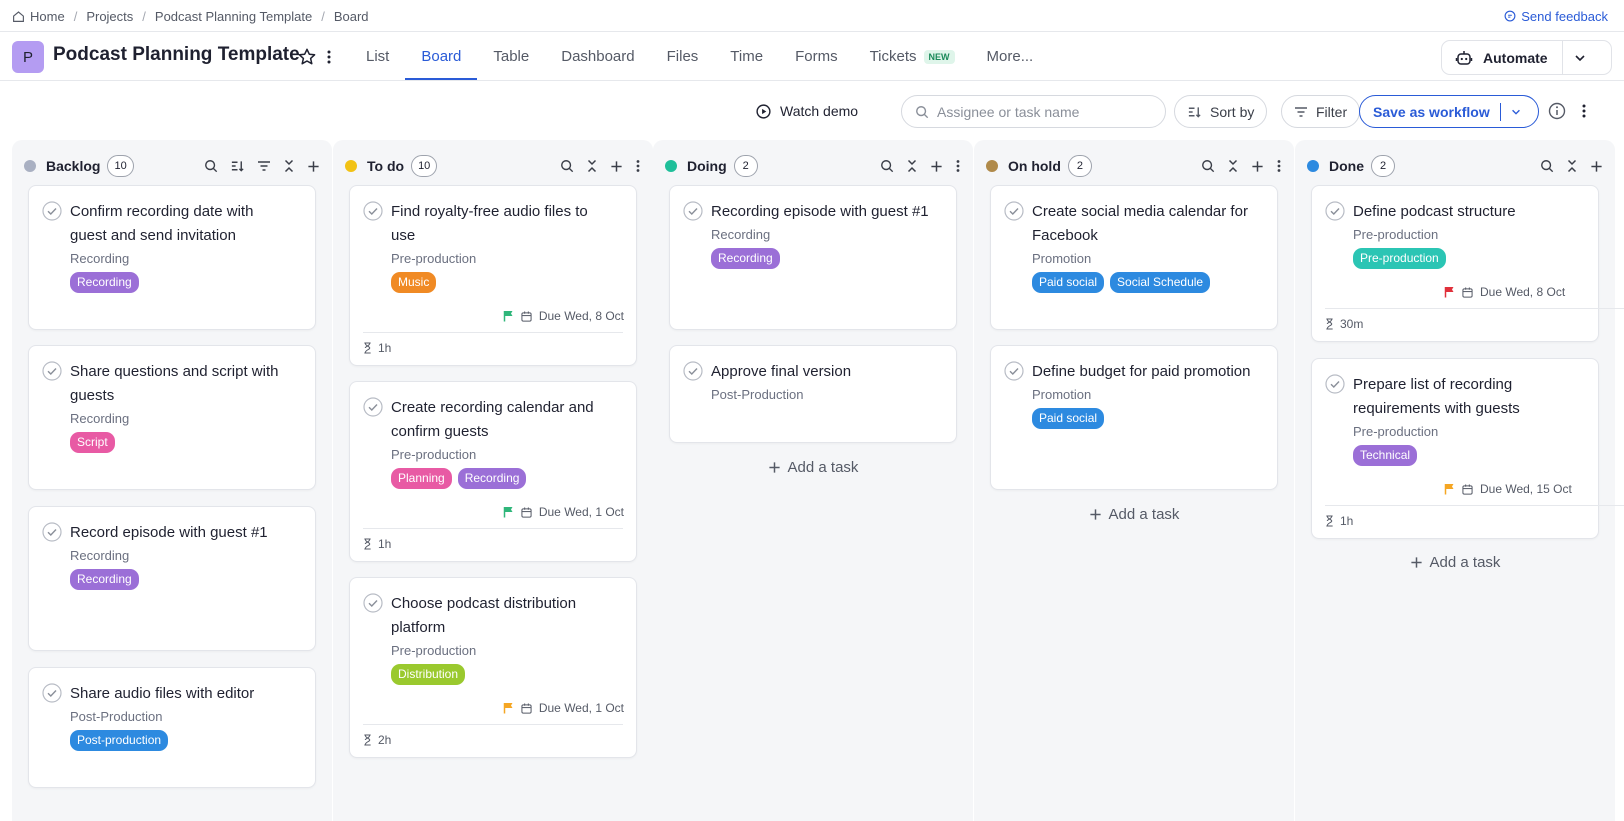 The height and width of the screenshot is (821, 1624). I want to click on filter-icon, so click(264, 166).